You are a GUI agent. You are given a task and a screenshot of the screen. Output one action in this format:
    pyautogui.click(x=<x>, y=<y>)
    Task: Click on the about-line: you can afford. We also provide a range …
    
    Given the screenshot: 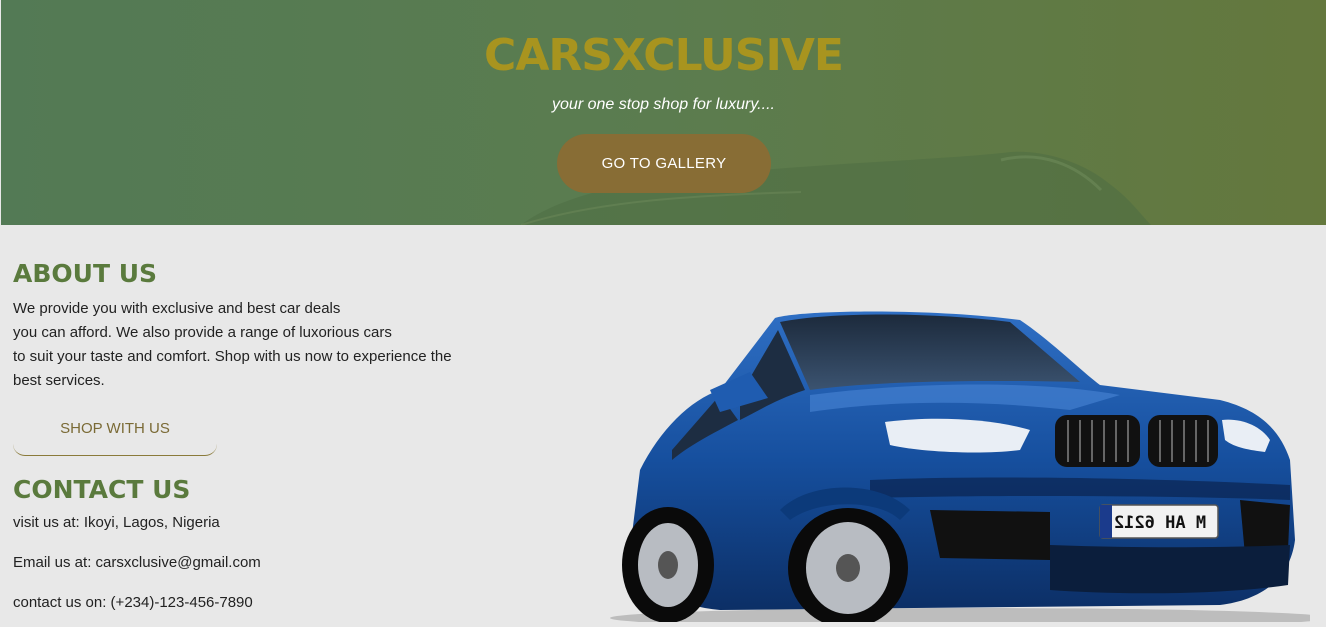 What is the action you would take?
    pyautogui.click(x=202, y=332)
    